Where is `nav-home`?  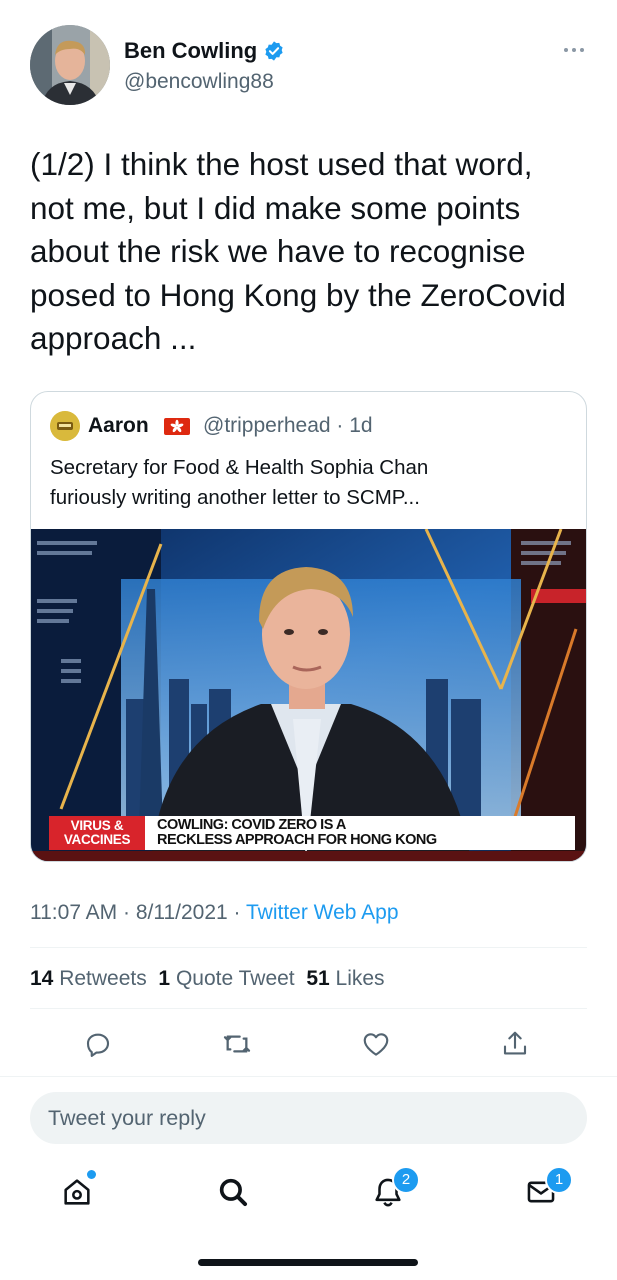
nav-home is located at coordinates (77, 1192).